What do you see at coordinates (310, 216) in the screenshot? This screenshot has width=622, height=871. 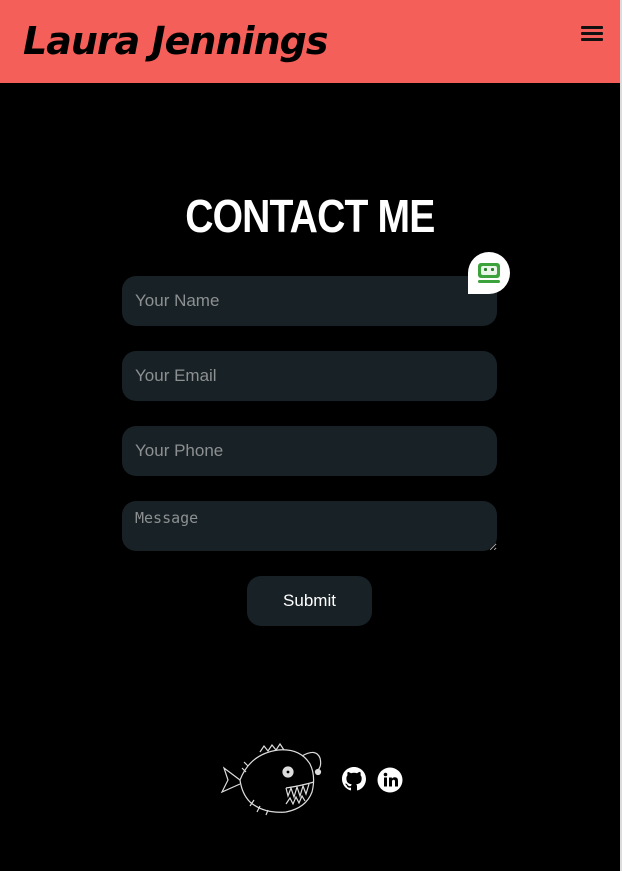 I see `contact-heading: CONTACT ME` at bounding box center [310, 216].